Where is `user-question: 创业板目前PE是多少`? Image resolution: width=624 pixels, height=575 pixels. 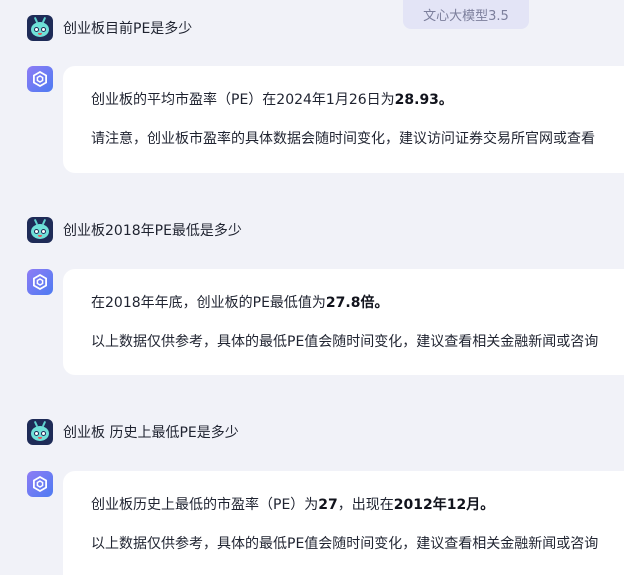 user-question: 创业板目前PE是多少 is located at coordinates (128, 29).